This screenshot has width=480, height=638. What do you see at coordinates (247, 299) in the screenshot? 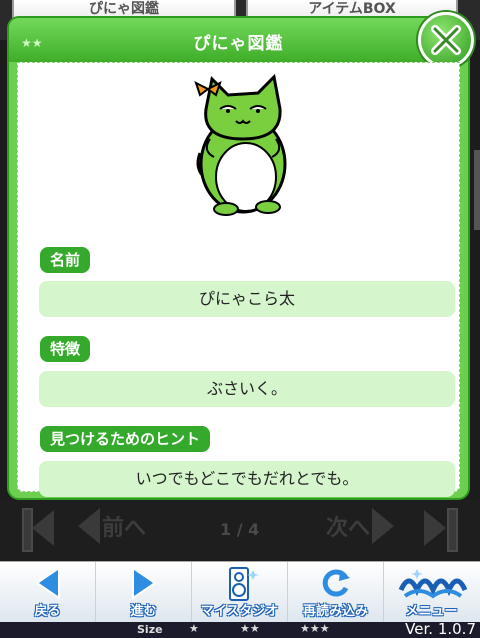
I see `name-value: ぴにゃこら太` at bounding box center [247, 299].